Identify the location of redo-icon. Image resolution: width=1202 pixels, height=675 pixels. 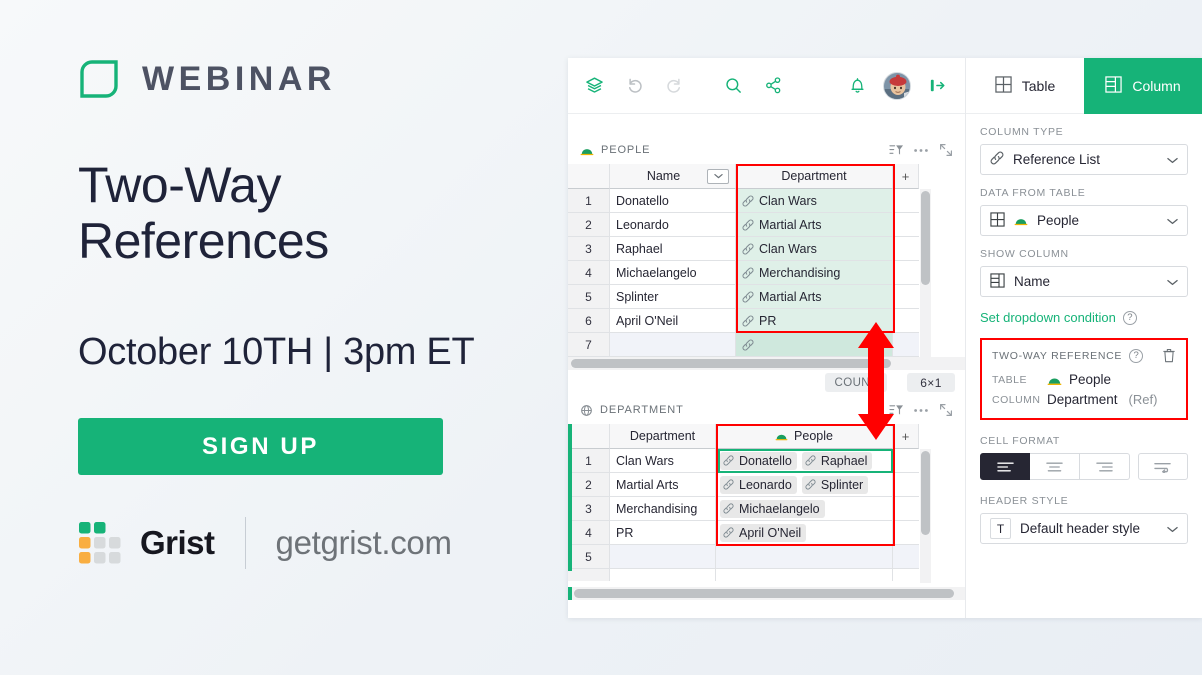
(674, 86).